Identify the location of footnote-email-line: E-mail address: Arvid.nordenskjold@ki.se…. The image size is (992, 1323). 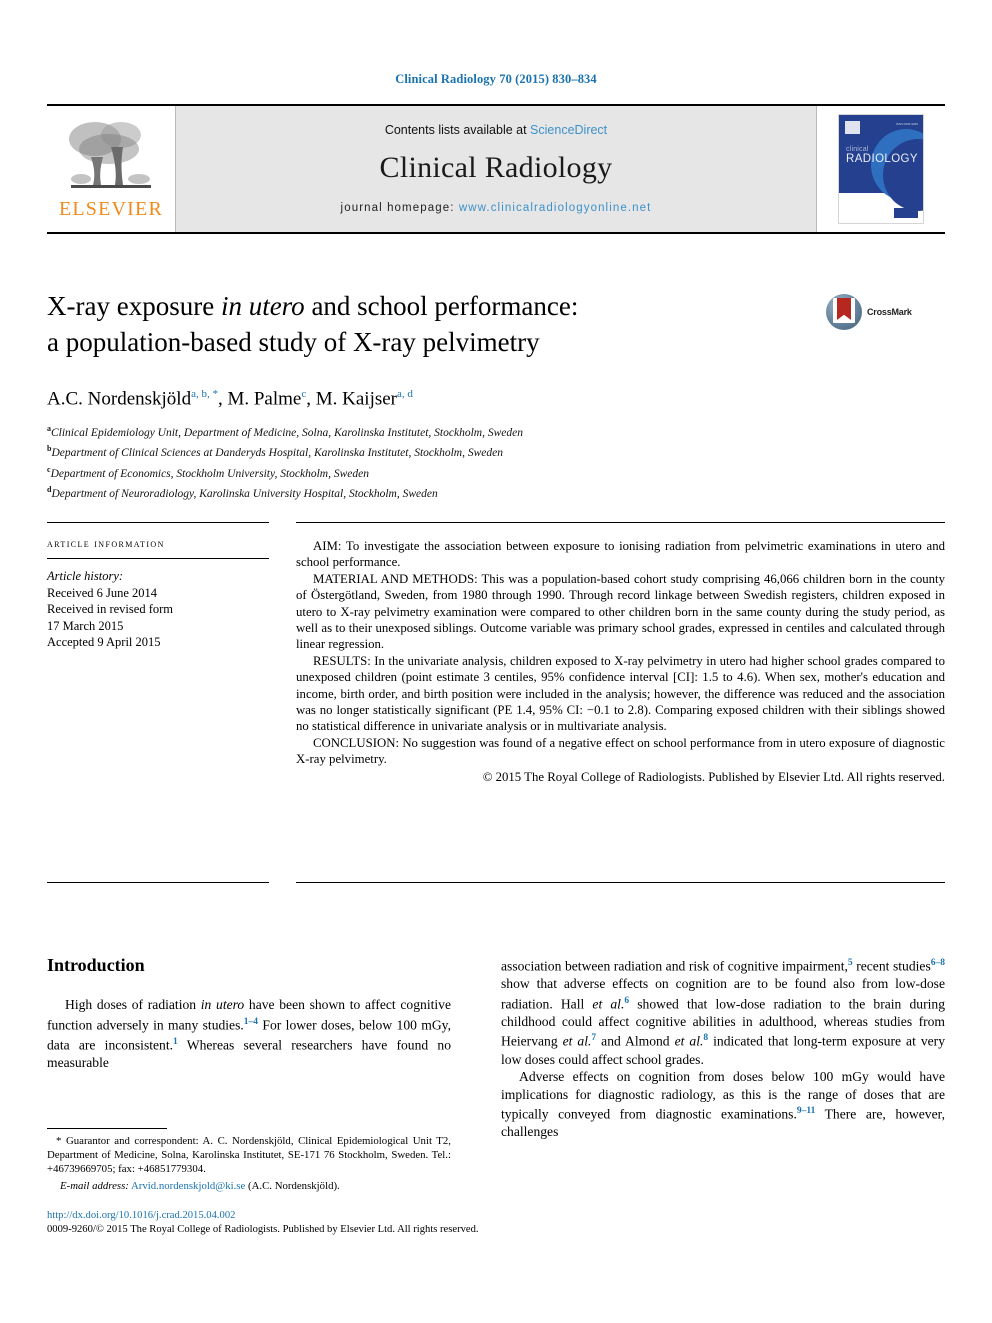
(249, 1186).